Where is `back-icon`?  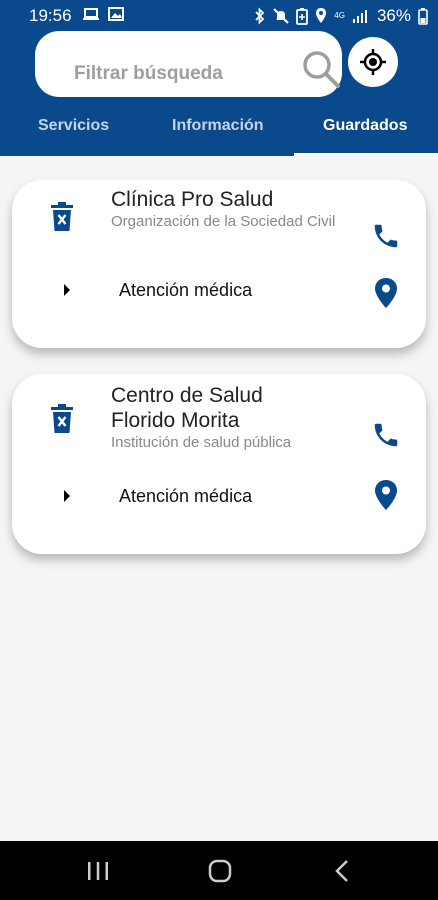
back-icon is located at coordinates (341, 870).